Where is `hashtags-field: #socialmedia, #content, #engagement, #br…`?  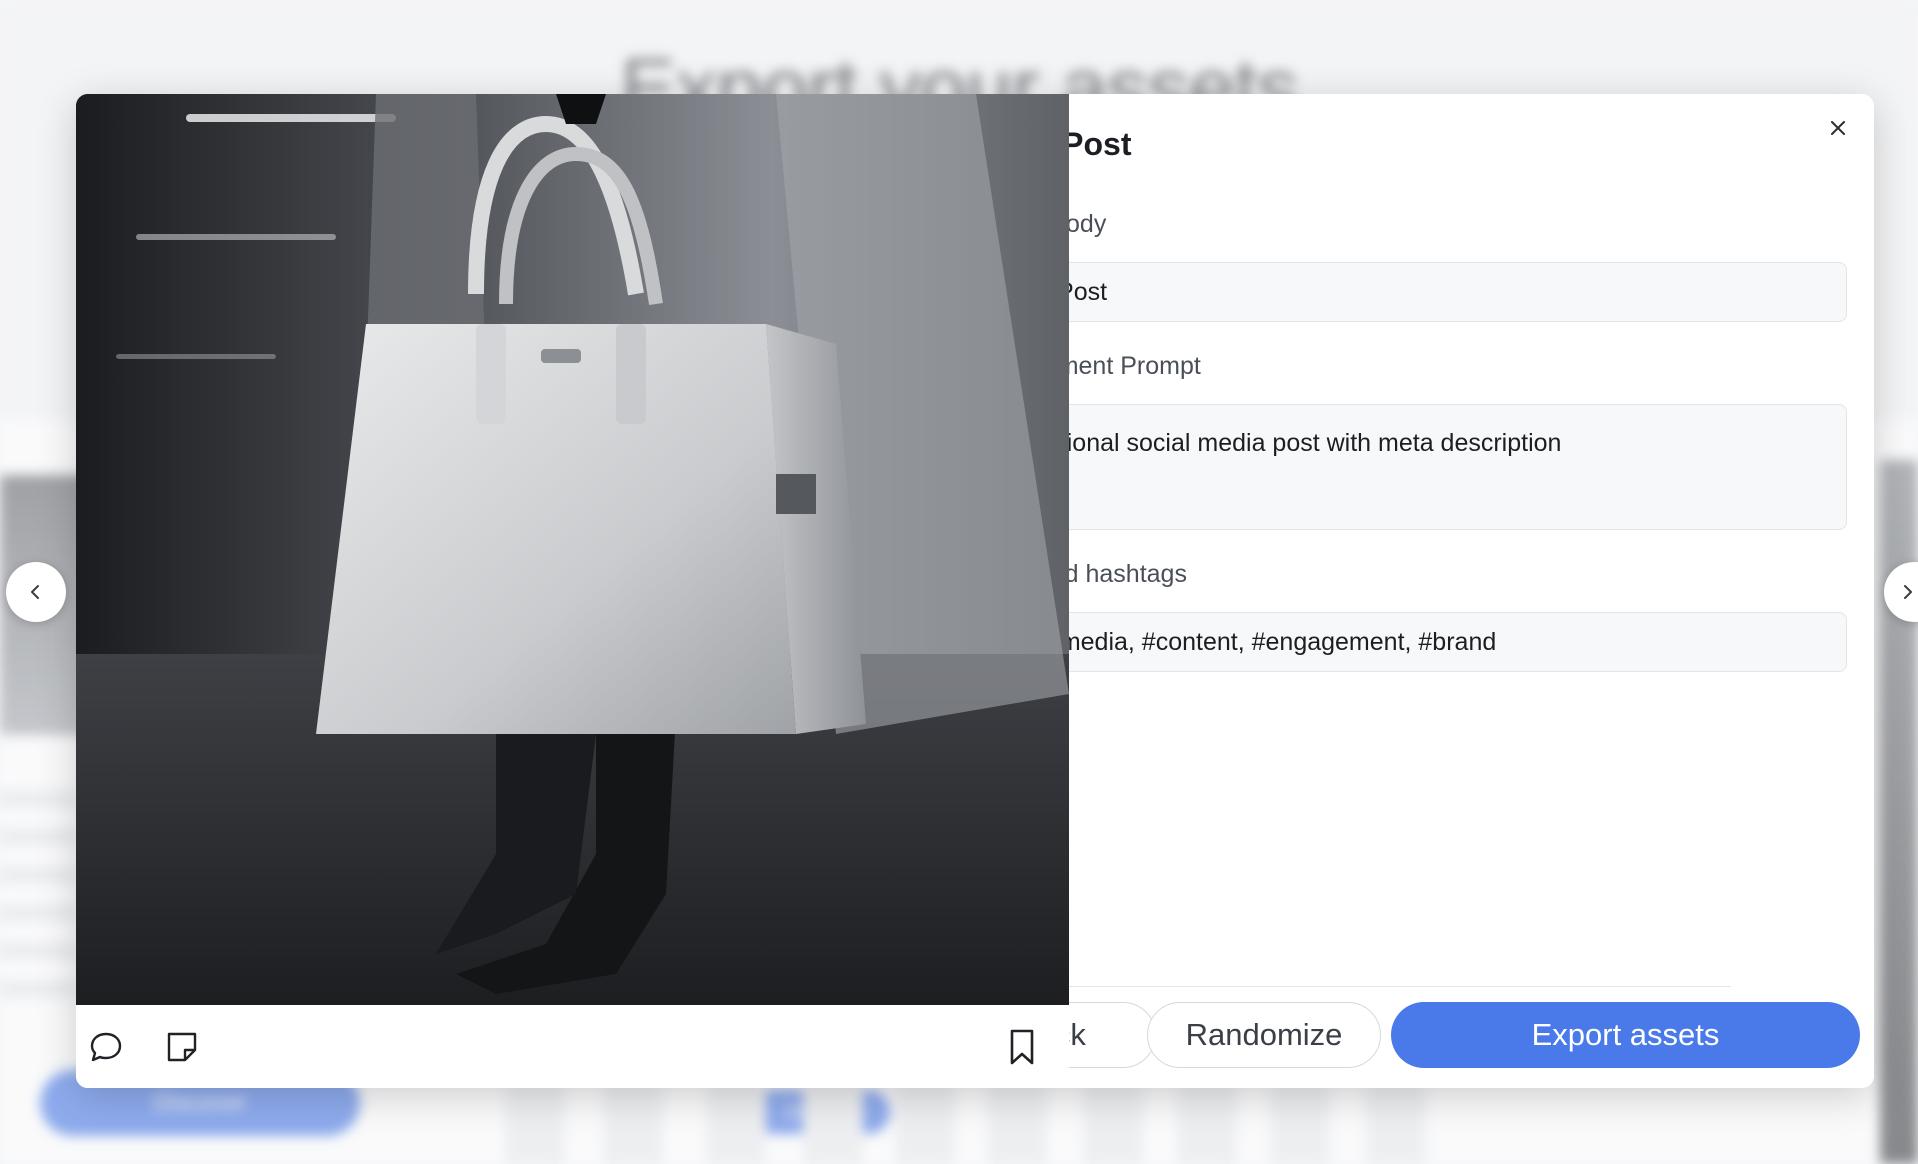 hashtags-field: #socialmedia, #content, #engagement, #br… is located at coordinates (1403, 642).